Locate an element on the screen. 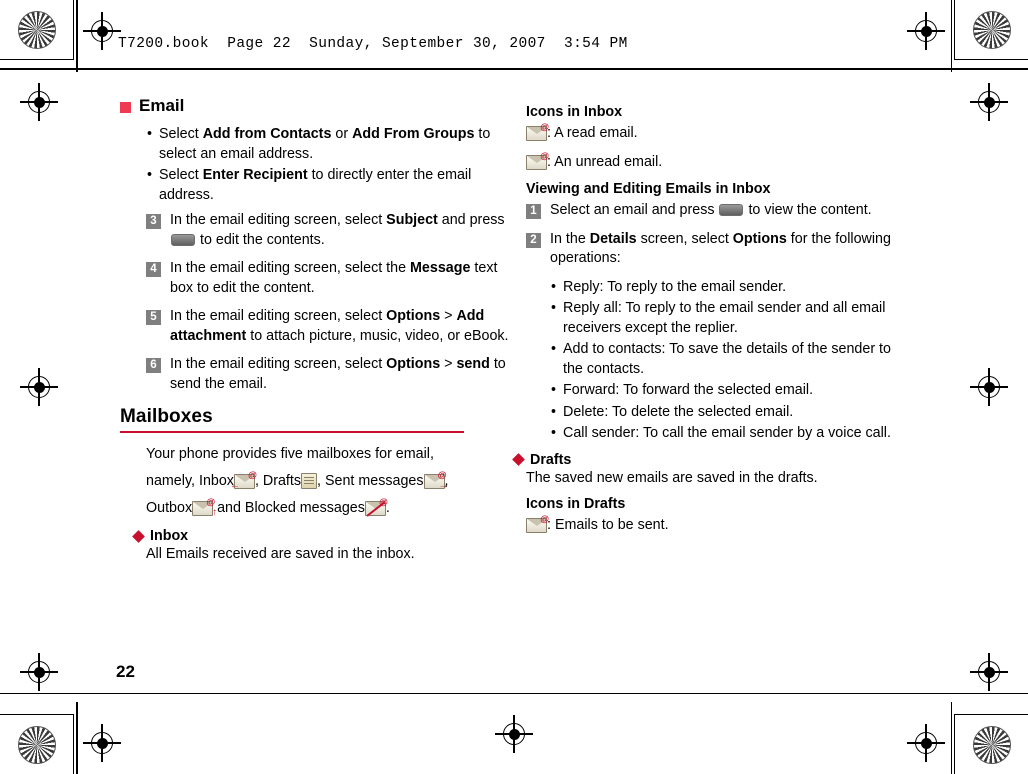  subsection-heading-label: Drafts is located at coordinates (551, 459).